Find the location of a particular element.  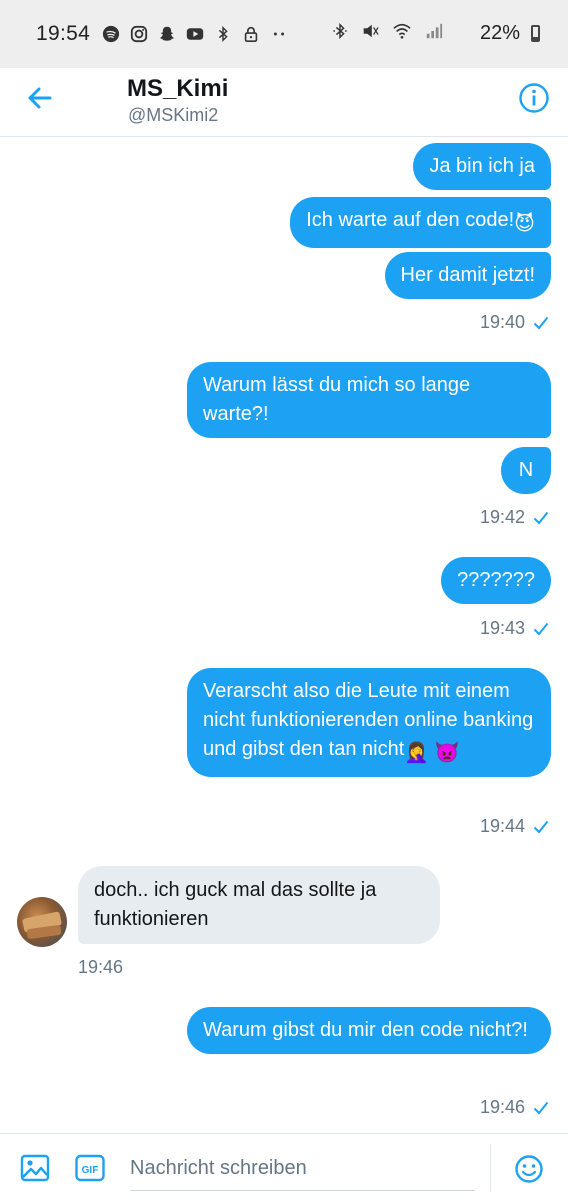

message-bubble-outgoing: Ja bin ich ja is located at coordinates (482, 166).